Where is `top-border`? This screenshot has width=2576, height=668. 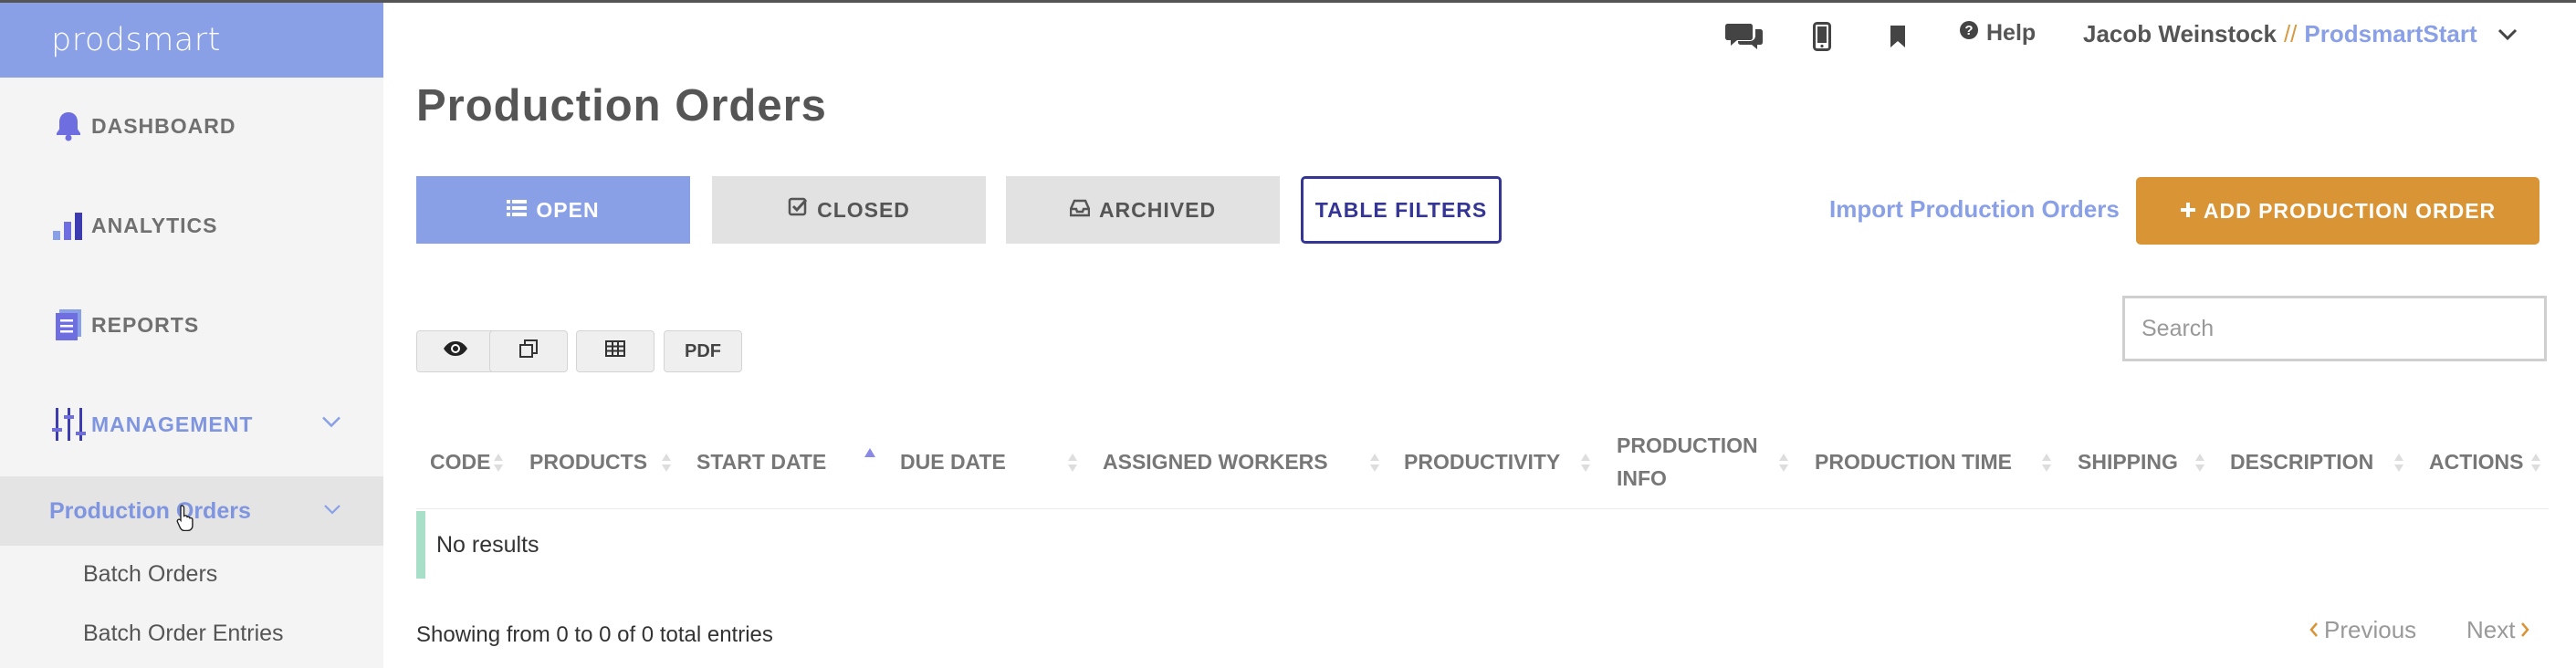 top-border is located at coordinates (1288, 2).